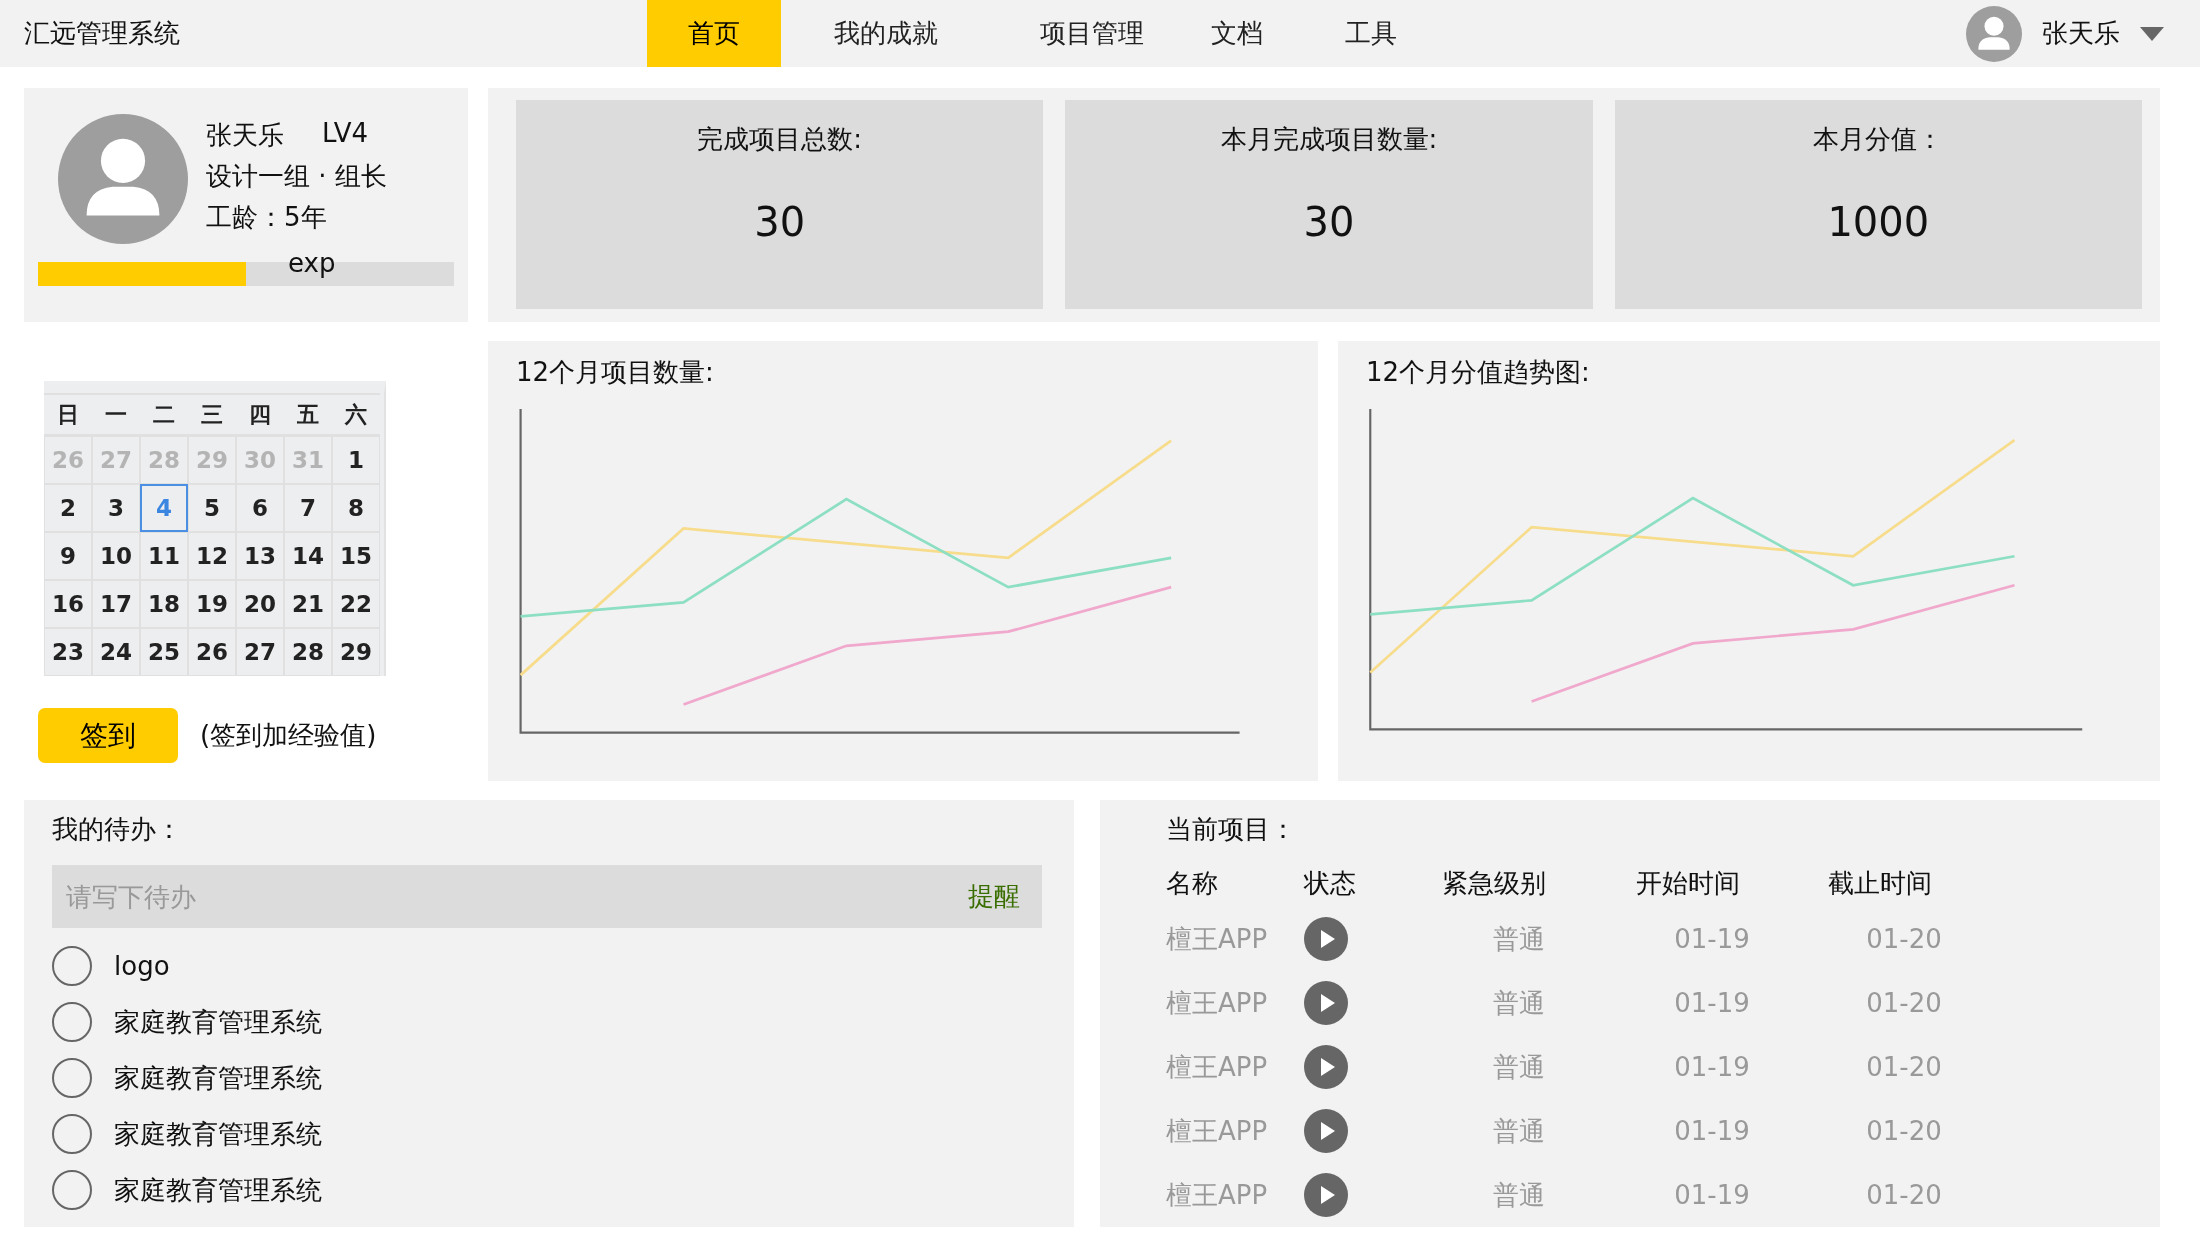 The width and height of the screenshot is (2200, 1236). Describe the element at coordinates (212, 604) in the screenshot. I see `calendar-day: 19` at that location.